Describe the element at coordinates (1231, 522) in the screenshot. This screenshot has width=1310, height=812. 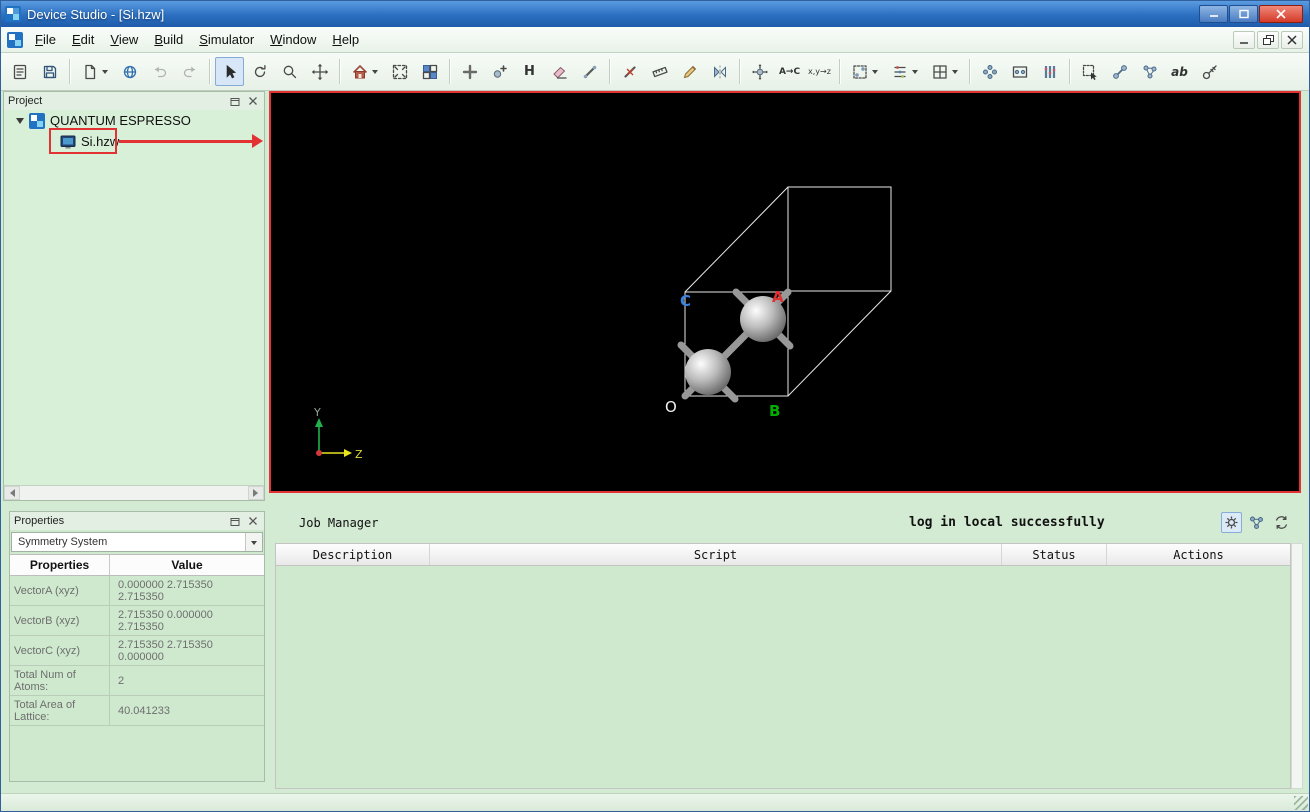
I see `job-settings-button` at that location.